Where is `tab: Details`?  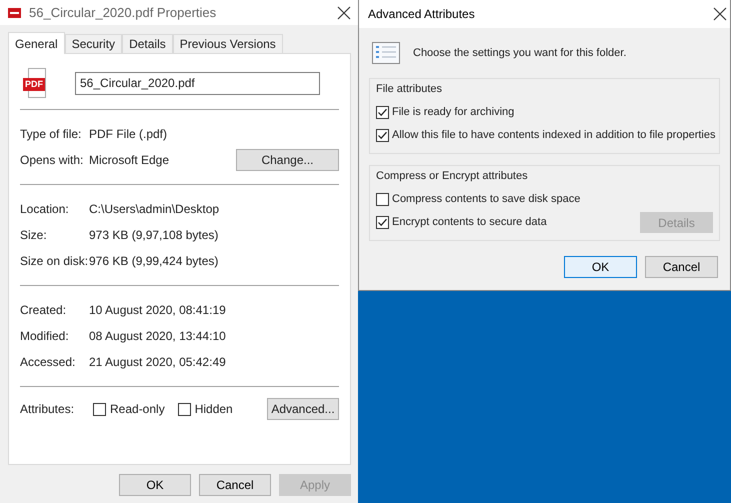
tab: Details is located at coordinates (147, 43).